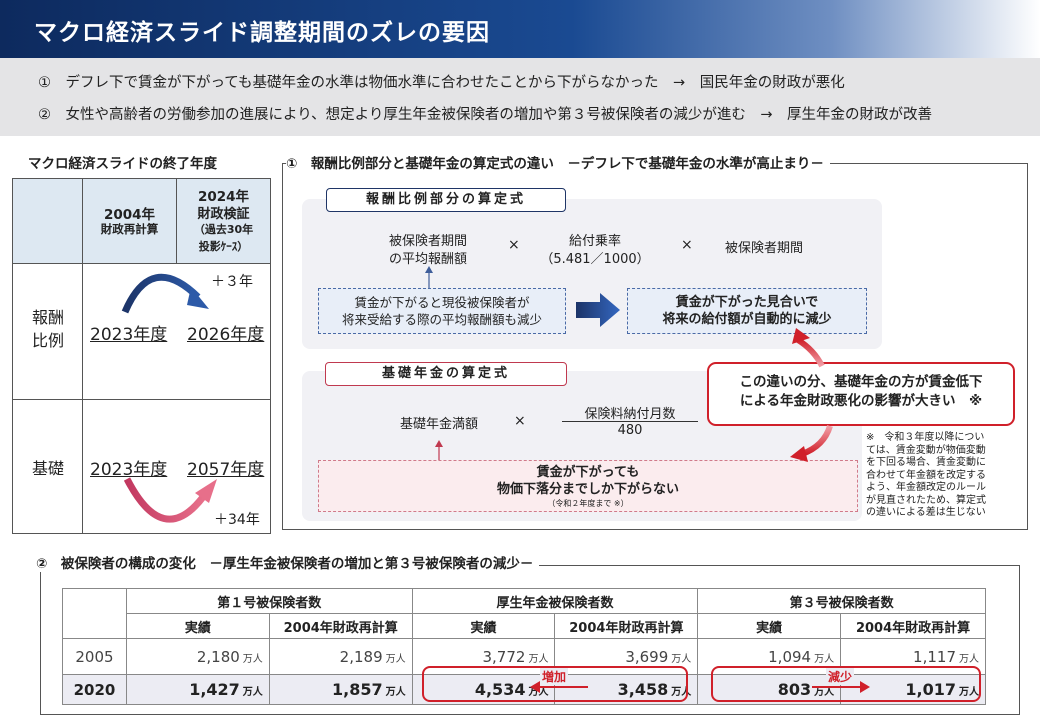 This screenshot has width=1040, height=720. Describe the element at coordinates (439, 450) in the screenshot. I see `up-arrow-red-icon` at that location.